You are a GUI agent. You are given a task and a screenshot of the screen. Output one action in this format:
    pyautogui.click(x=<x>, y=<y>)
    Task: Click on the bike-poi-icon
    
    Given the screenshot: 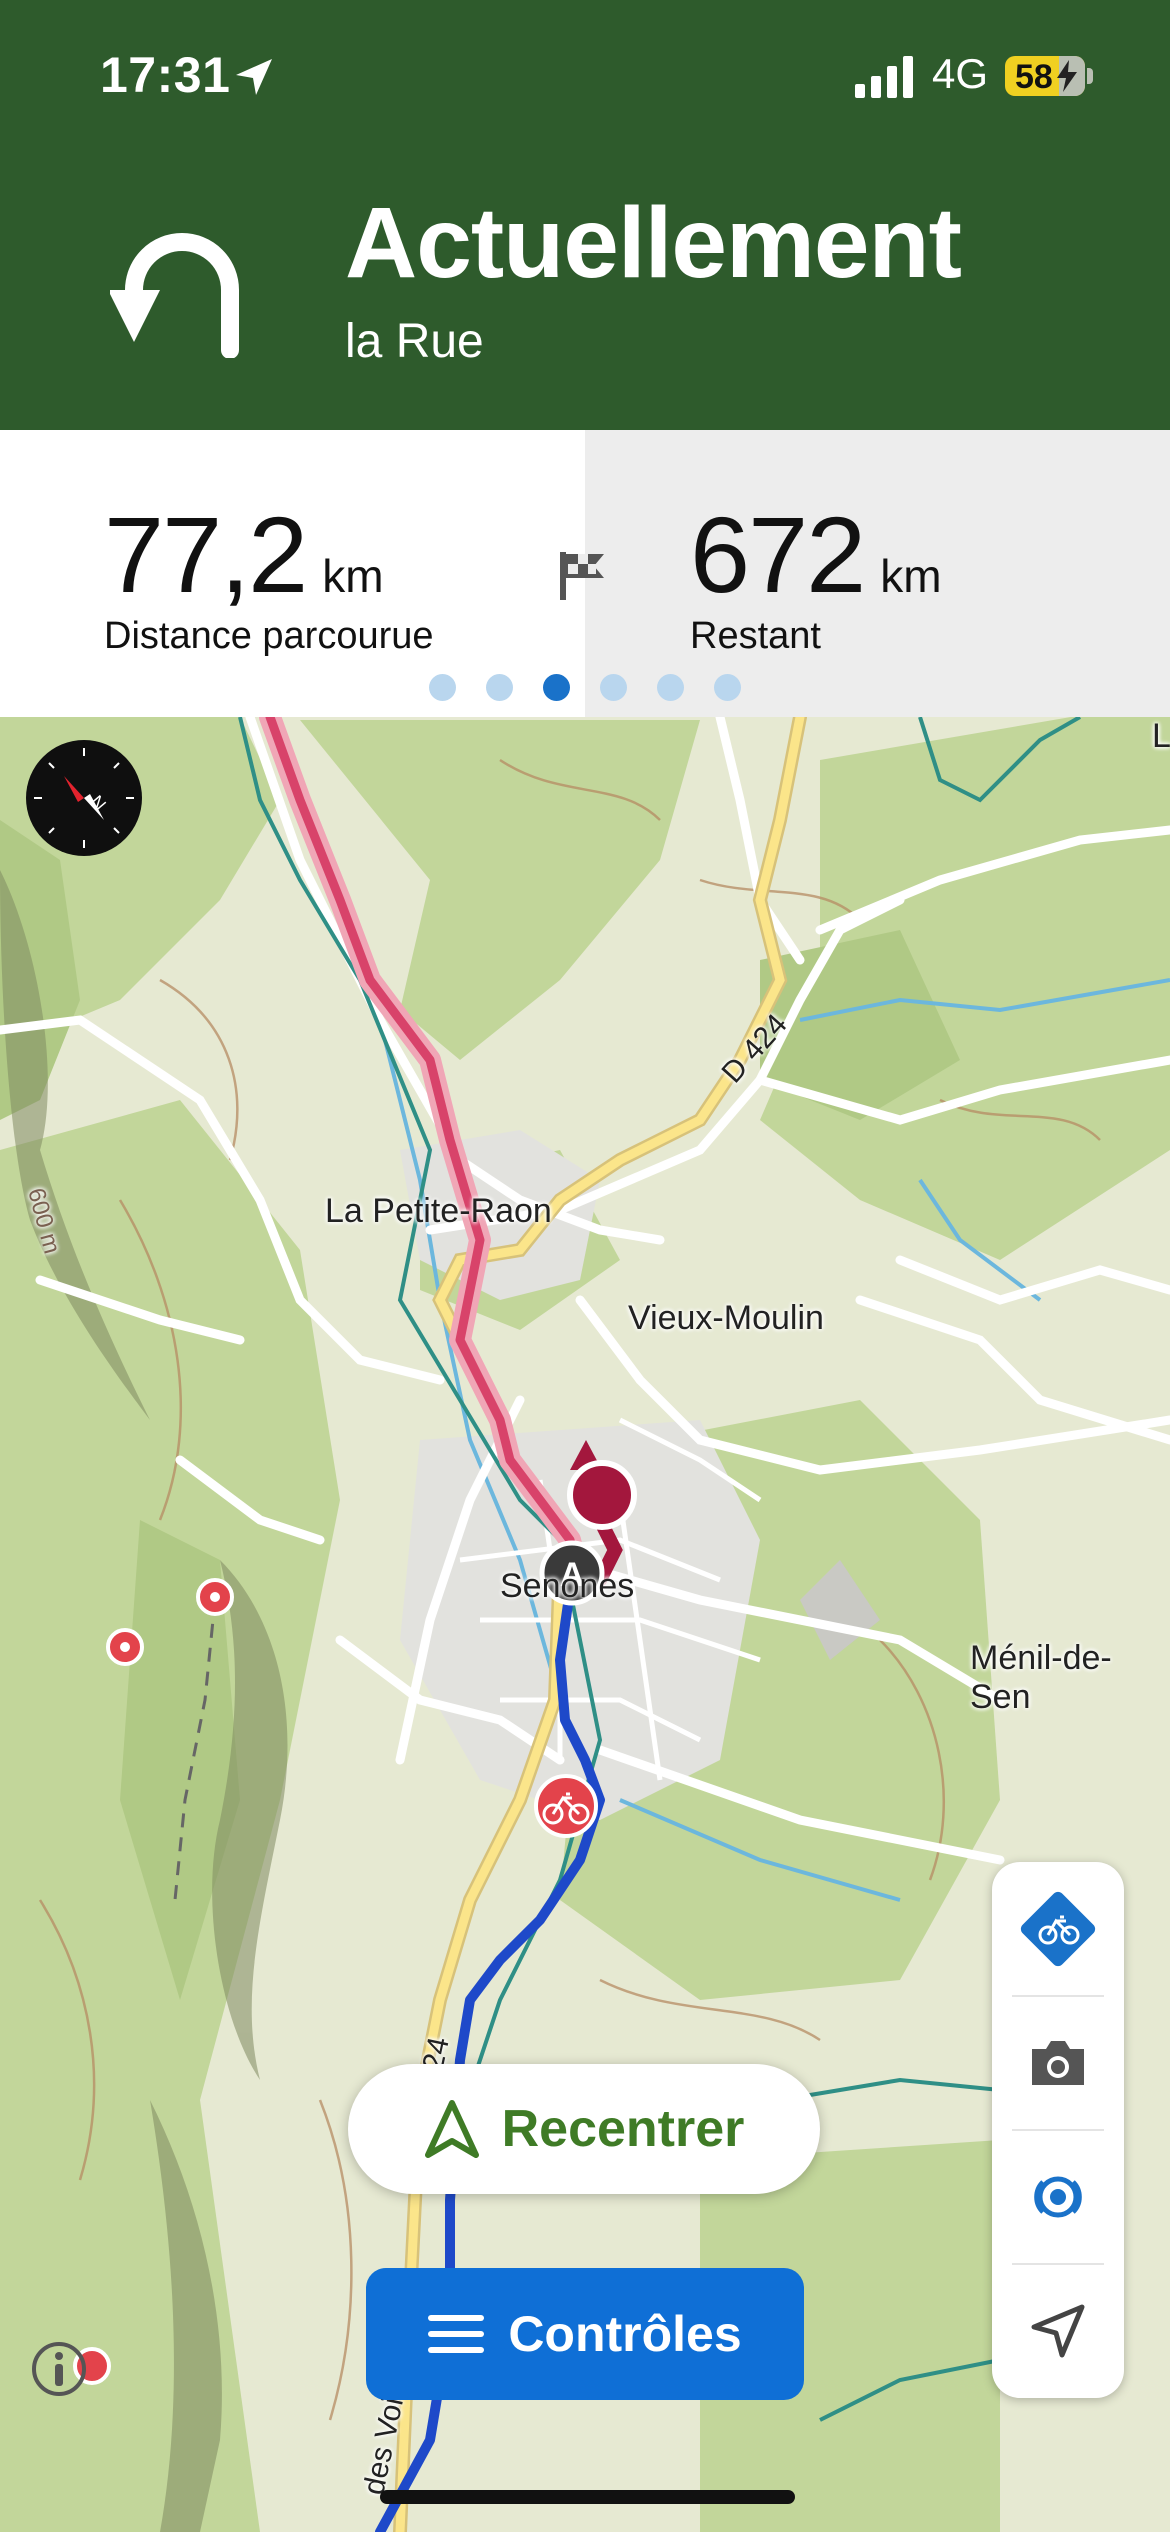 What is the action you would take?
    pyautogui.click(x=566, y=1806)
    